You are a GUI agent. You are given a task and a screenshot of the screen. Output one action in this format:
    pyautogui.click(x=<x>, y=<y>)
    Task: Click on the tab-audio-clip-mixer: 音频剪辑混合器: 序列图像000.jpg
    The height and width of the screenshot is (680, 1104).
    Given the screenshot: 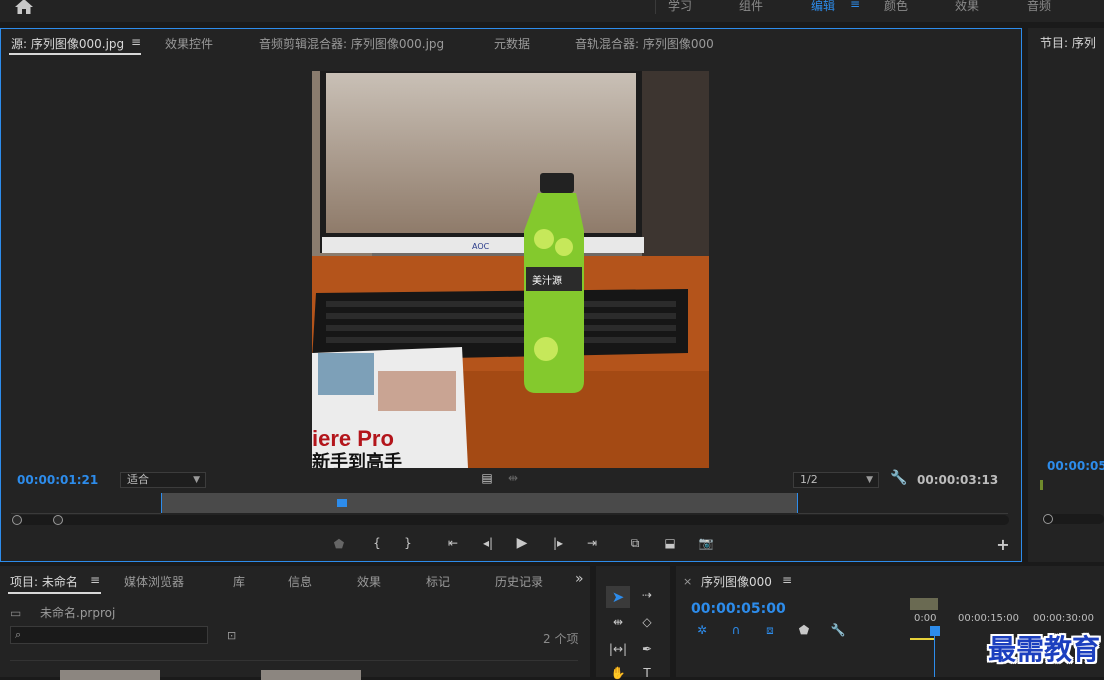 What is the action you would take?
    pyautogui.click(x=351, y=43)
    